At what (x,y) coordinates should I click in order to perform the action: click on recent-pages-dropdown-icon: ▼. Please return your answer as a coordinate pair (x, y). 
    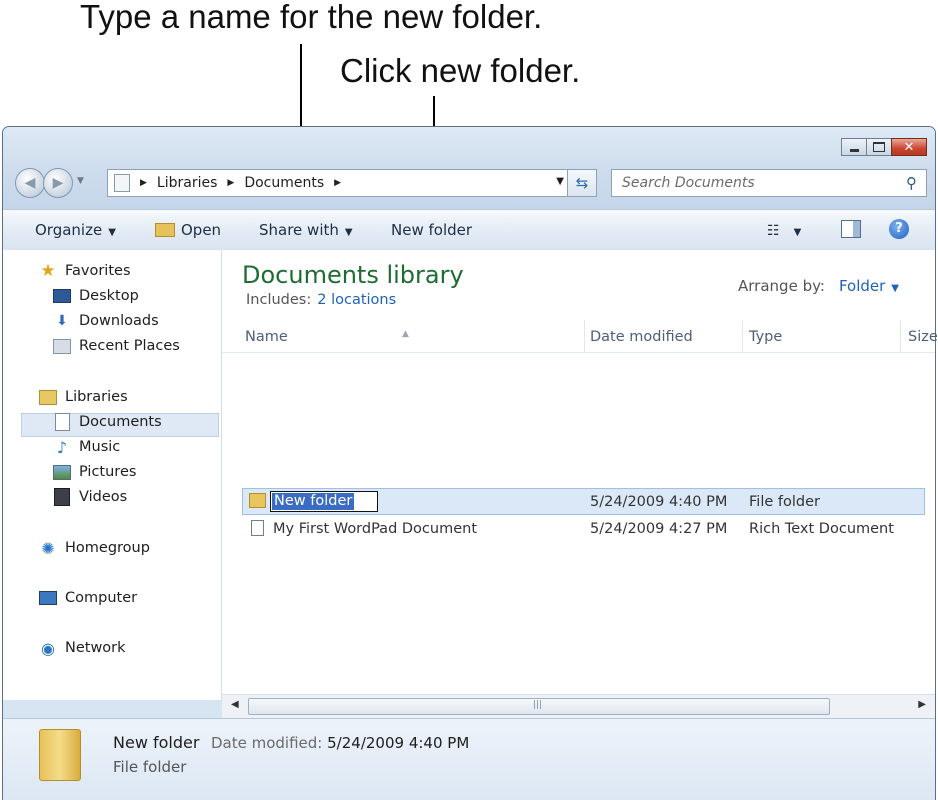
    Looking at the image, I should click on (80, 181).